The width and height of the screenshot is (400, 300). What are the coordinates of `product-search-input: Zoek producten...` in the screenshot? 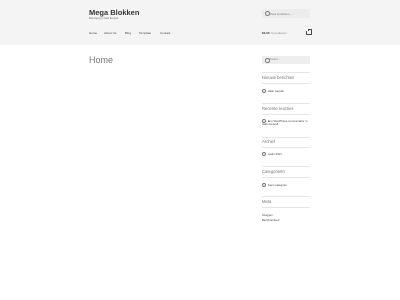 It's located at (286, 13).